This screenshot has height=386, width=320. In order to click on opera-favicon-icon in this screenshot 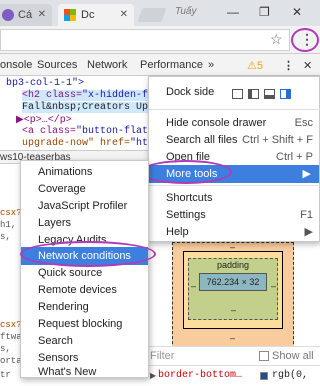, I will do `click(8, 15)`.